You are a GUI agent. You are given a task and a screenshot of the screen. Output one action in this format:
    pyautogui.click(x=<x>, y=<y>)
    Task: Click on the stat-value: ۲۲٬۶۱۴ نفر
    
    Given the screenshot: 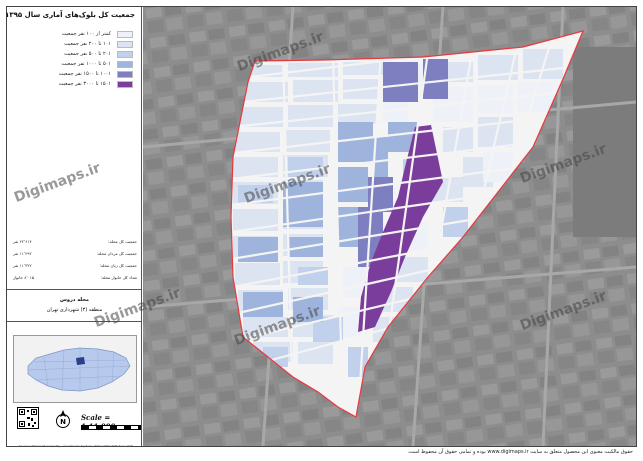 What is the action you would take?
    pyautogui.click(x=22, y=241)
    